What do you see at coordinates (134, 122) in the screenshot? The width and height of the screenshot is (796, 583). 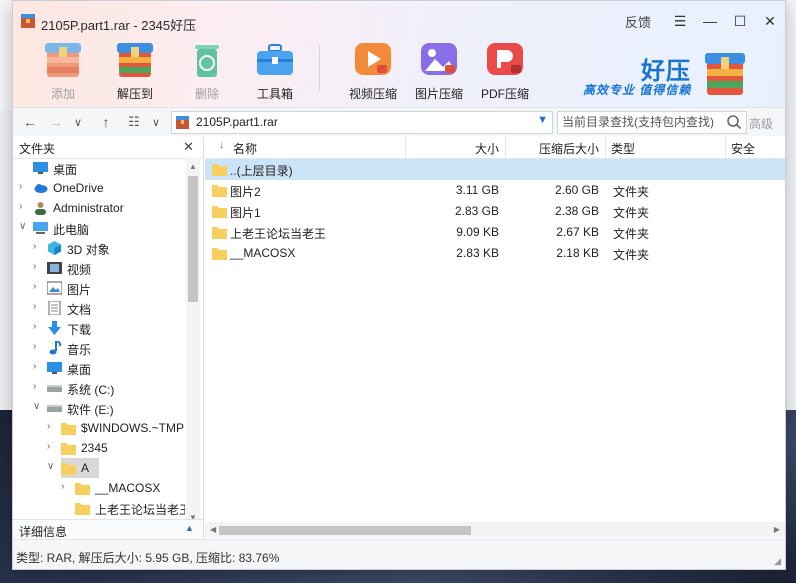 I see `view-mode-button: ☷` at bounding box center [134, 122].